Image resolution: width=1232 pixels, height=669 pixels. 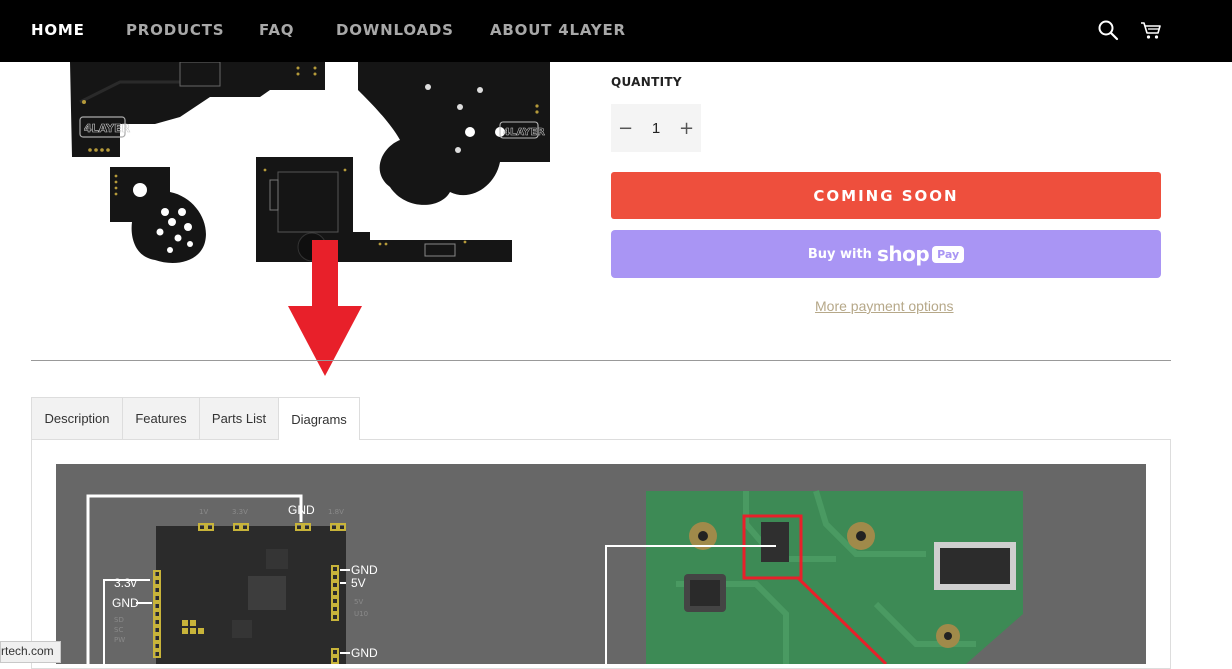 What do you see at coordinates (77, 418) in the screenshot?
I see `tab-description: Description` at bounding box center [77, 418].